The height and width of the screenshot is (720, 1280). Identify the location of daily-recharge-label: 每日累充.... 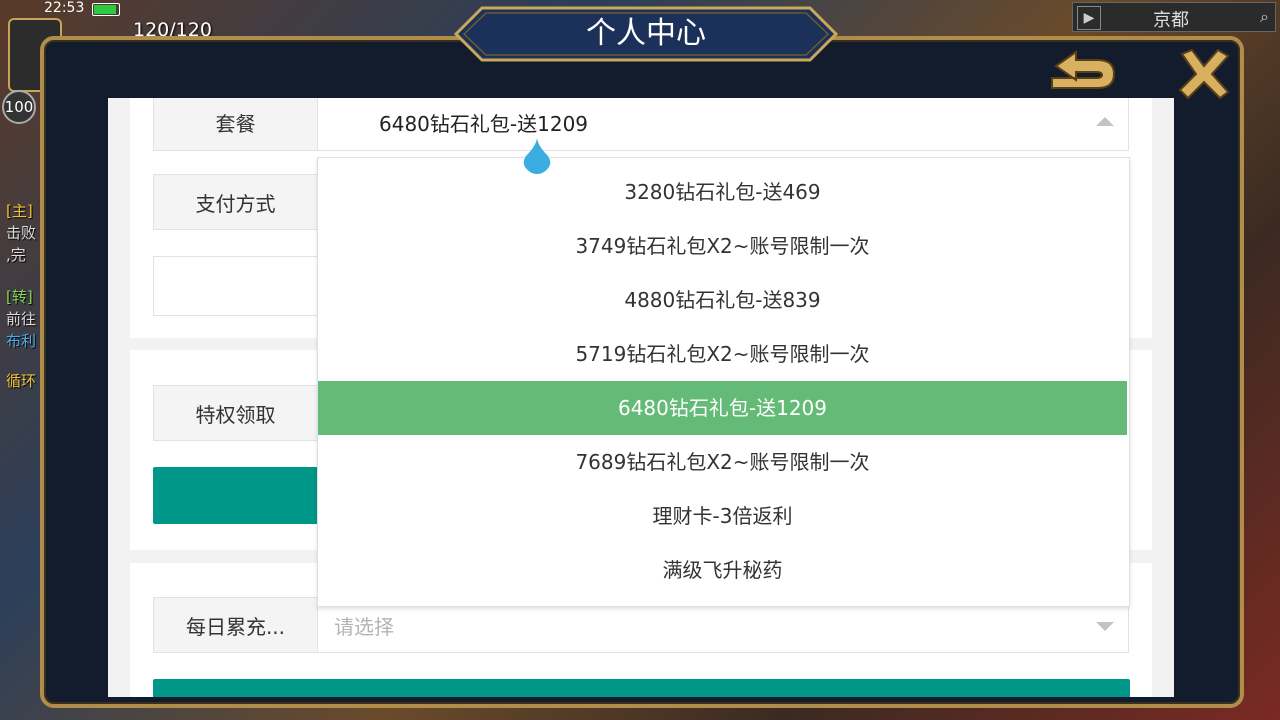
(236, 625).